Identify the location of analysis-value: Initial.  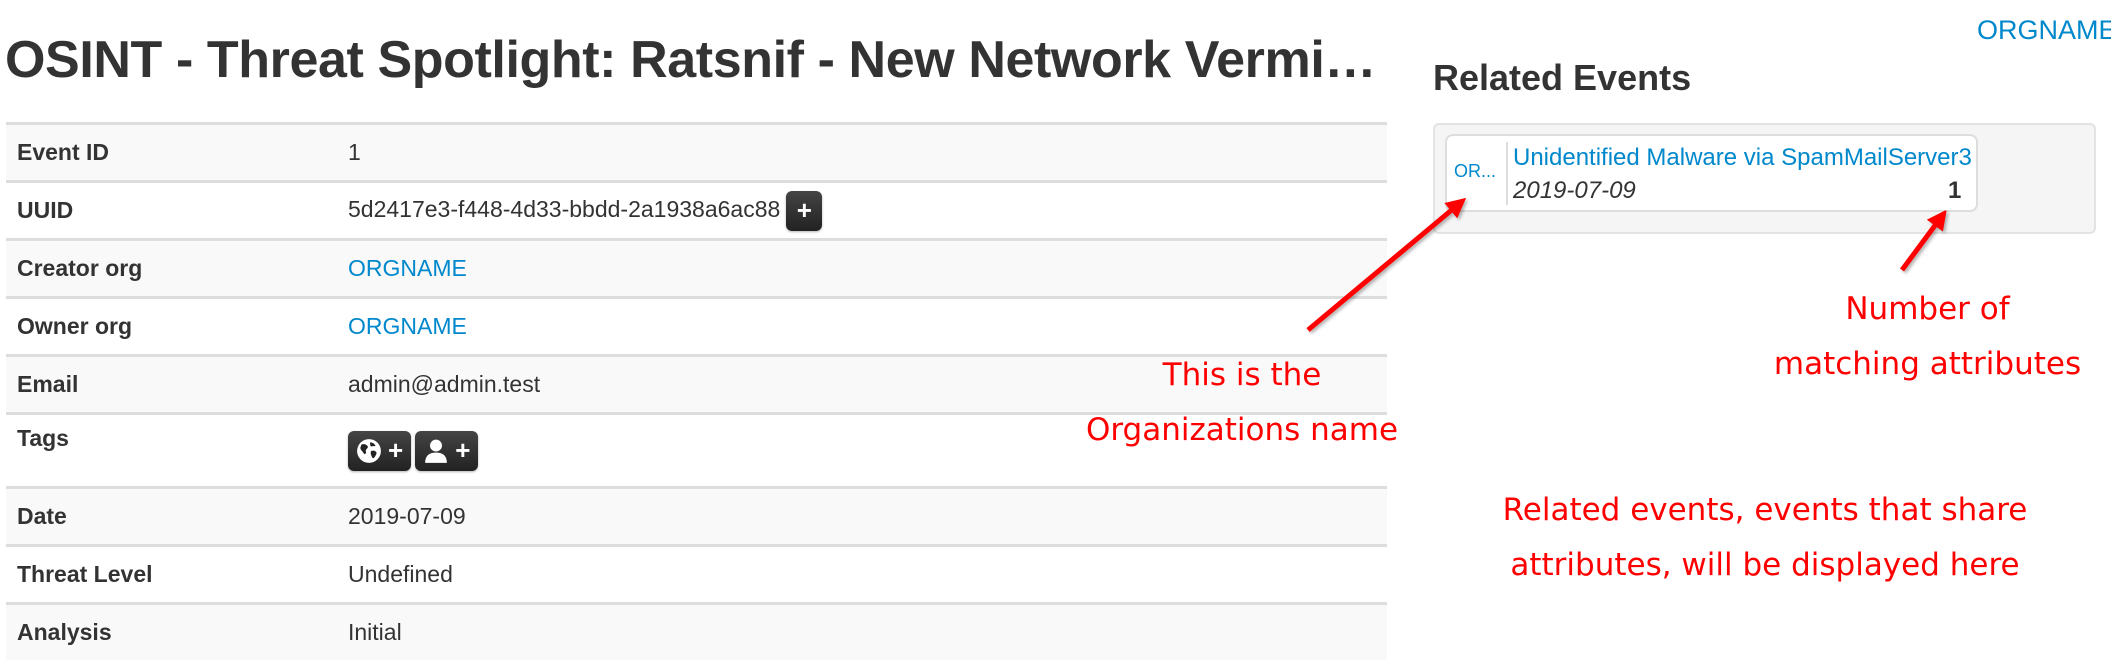
(862, 632).